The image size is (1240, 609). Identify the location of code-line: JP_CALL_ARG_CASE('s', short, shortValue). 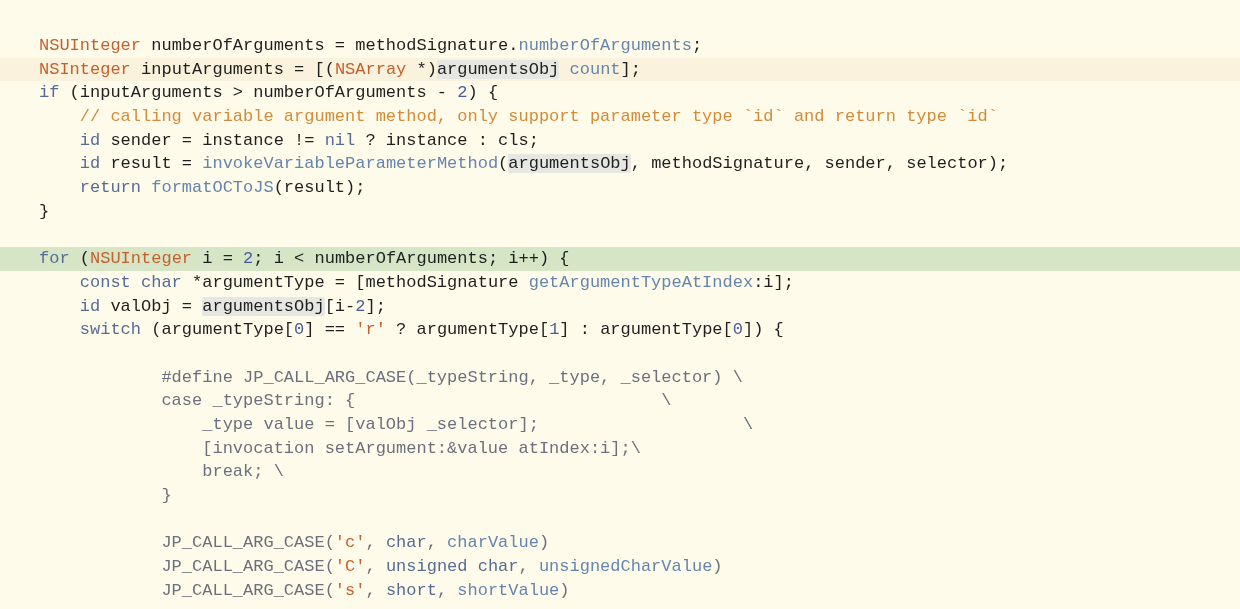
(365, 590).